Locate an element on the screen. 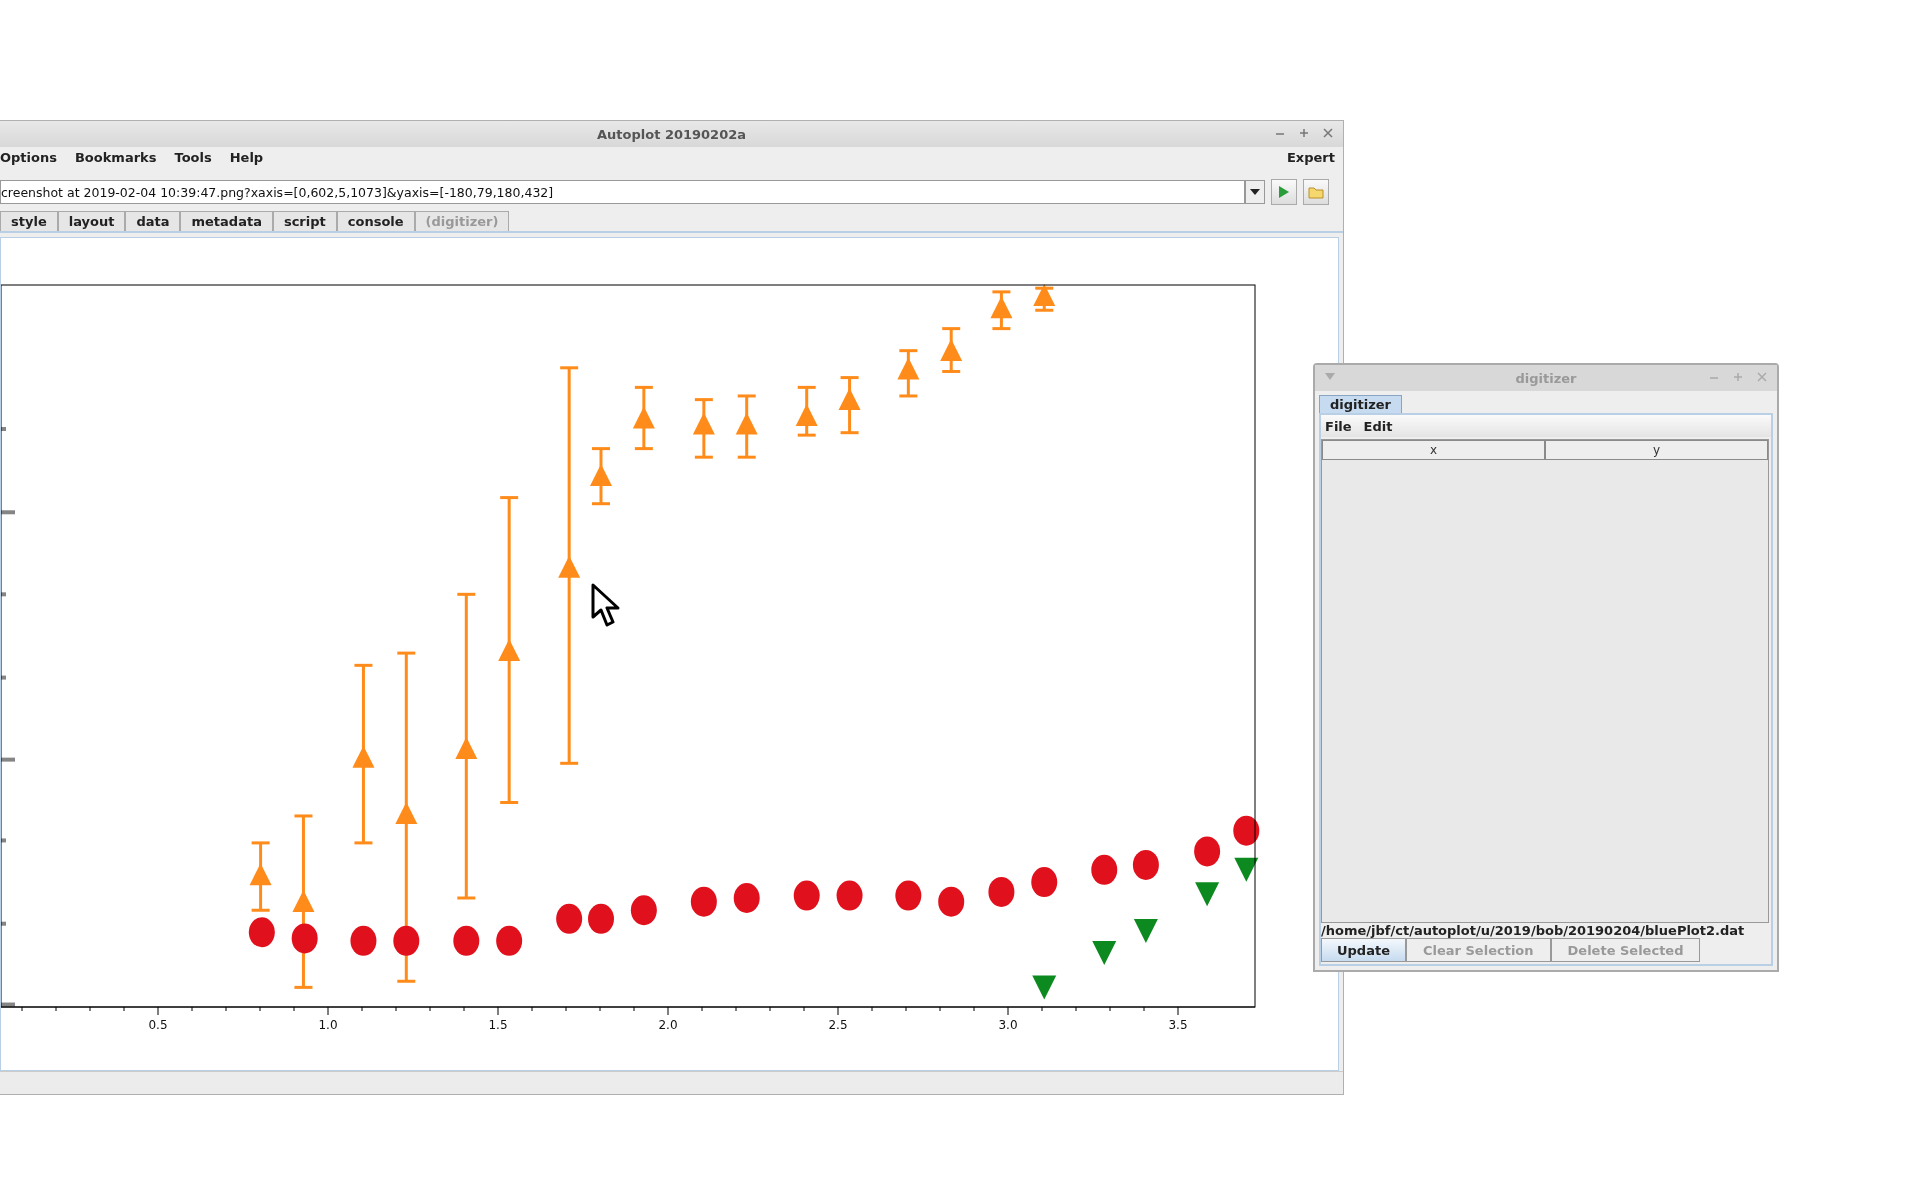 The height and width of the screenshot is (1200, 1920). caret-icon is located at coordinates (1255, 192).